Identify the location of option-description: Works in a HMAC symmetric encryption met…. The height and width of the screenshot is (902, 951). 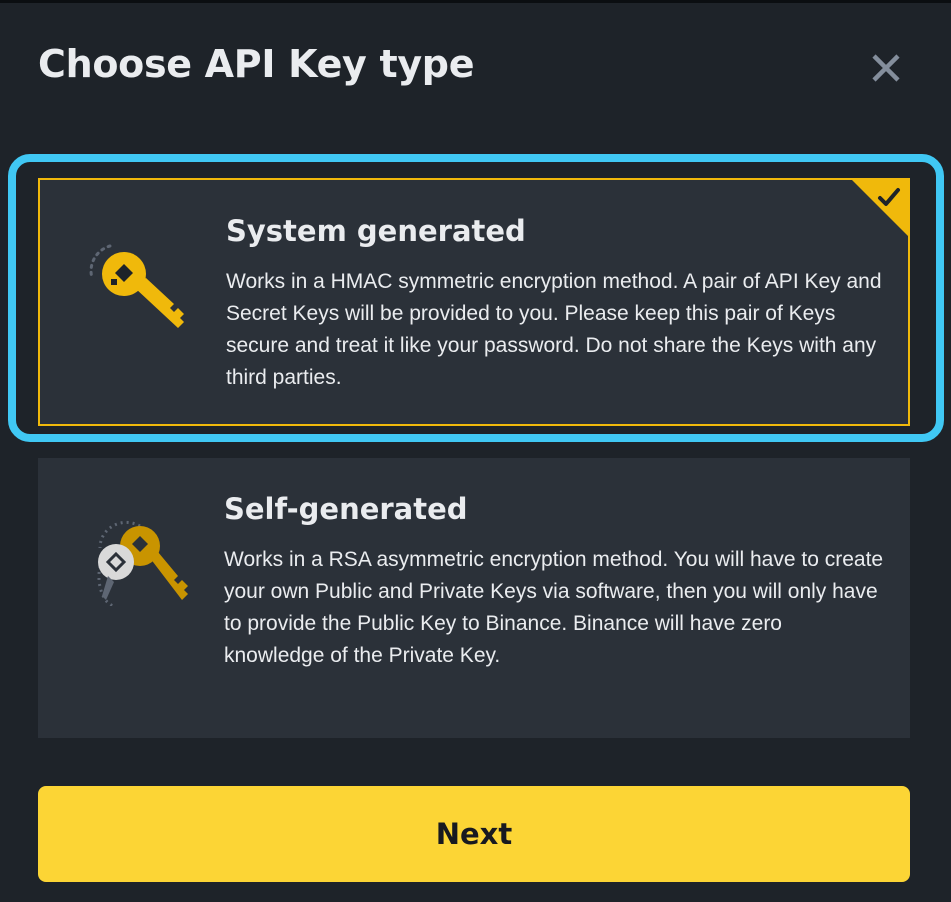
(554, 329).